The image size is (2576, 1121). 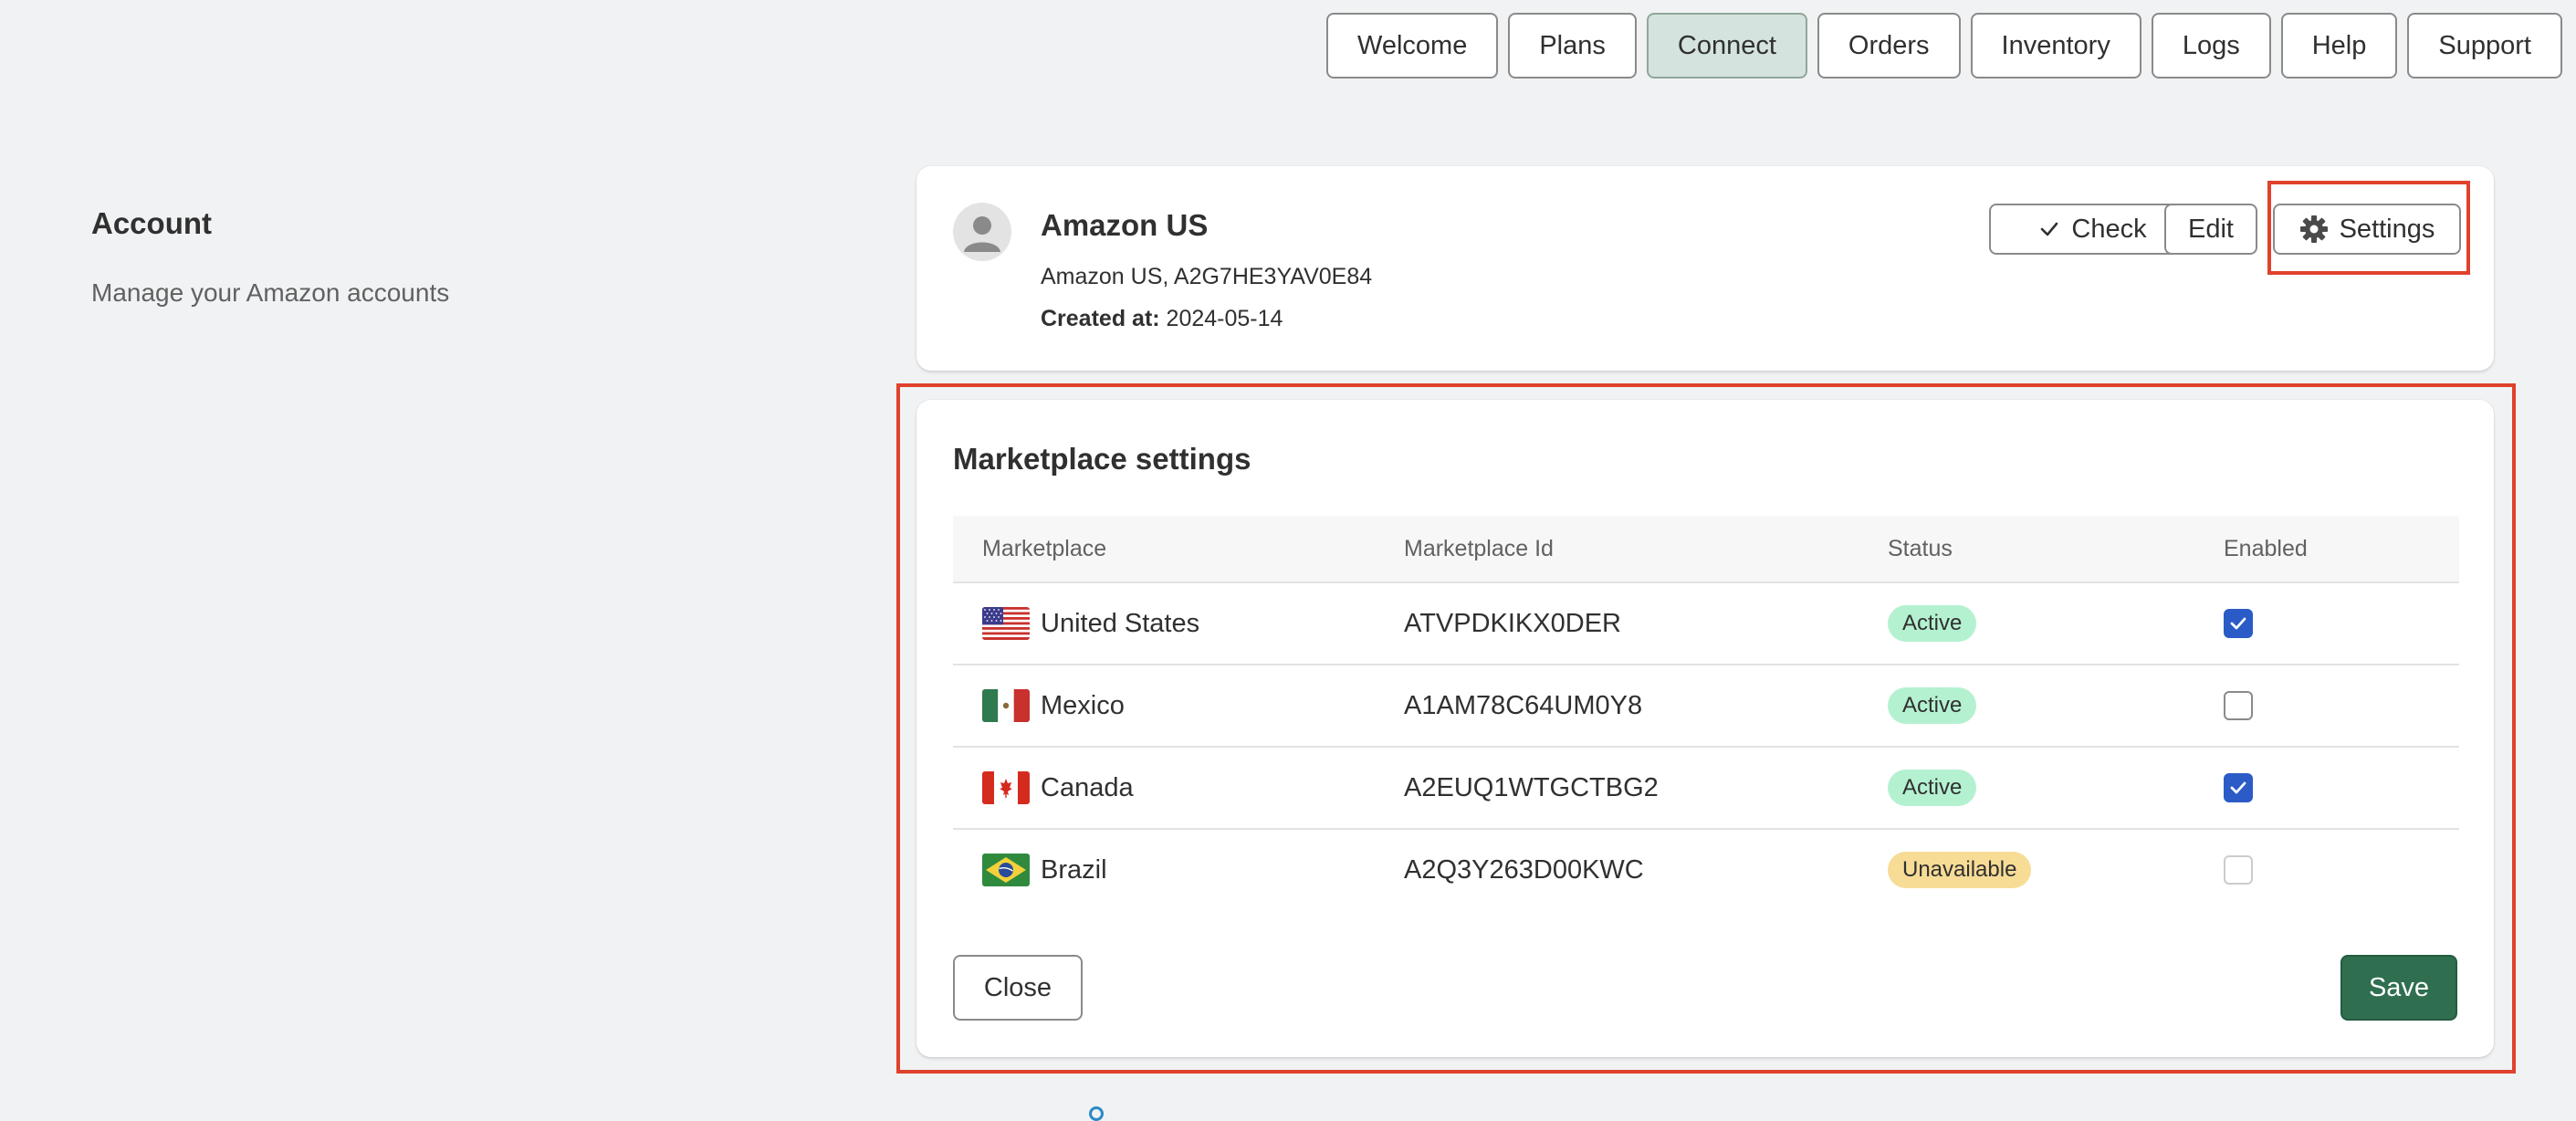 I want to click on status-badge: Unavailable, so click(x=1960, y=870).